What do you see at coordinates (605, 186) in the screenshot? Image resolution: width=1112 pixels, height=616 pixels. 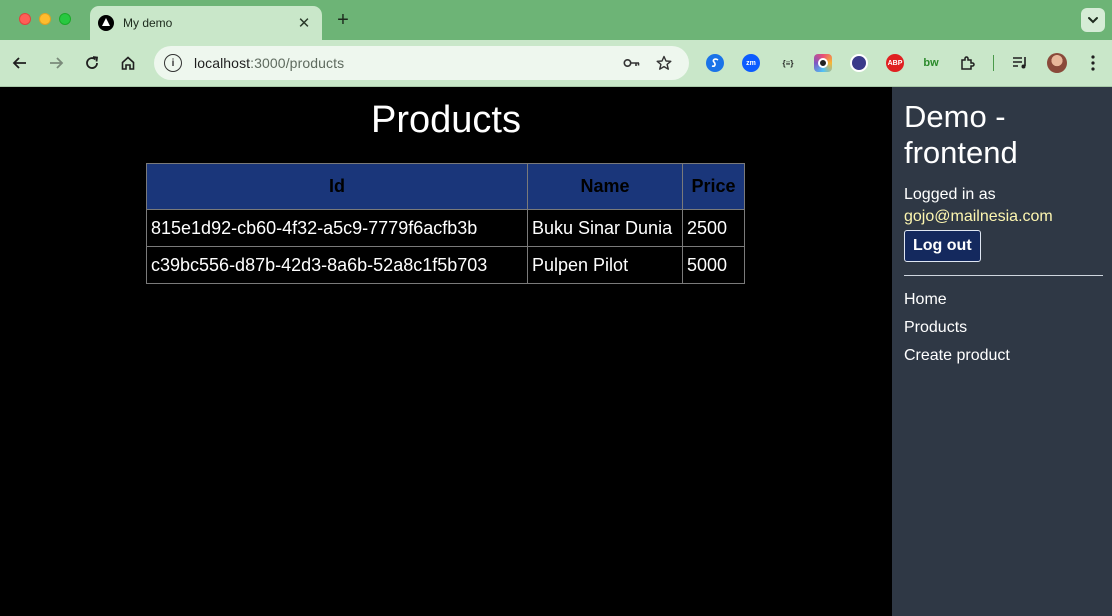 I see `column-header-name: Name` at bounding box center [605, 186].